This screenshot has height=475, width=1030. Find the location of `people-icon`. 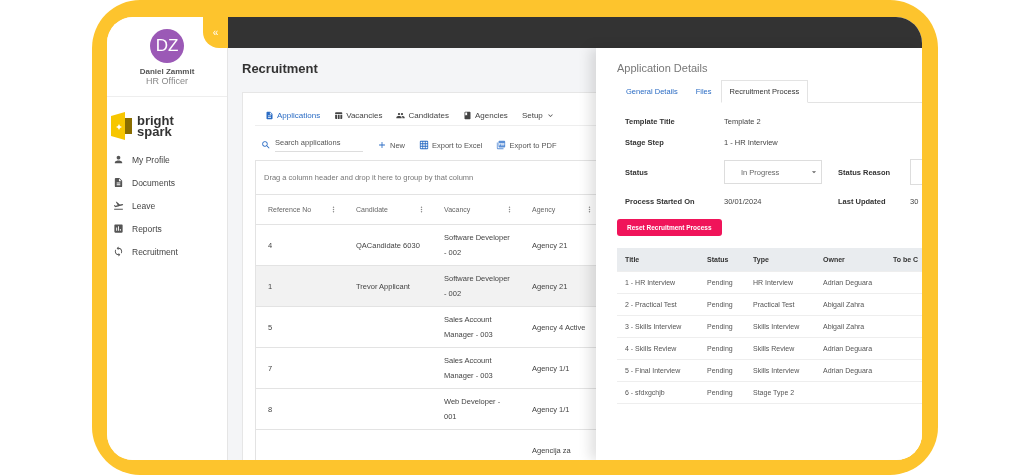

people-icon is located at coordinates (401, 115).